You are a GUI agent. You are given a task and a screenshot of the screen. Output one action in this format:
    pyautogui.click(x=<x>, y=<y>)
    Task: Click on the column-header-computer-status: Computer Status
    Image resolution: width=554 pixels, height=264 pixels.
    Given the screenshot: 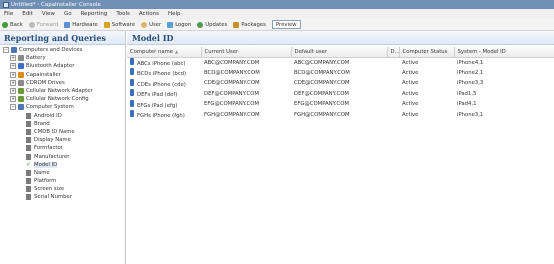 What is the action you would take?
    pyautogui.click(x=427, y=52)
    